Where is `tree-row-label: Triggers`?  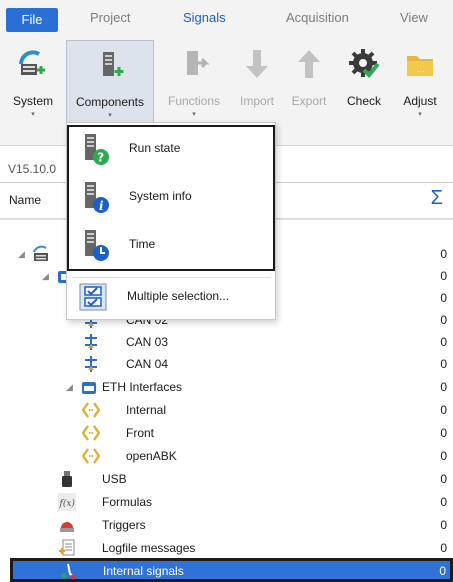 tree-row-label: Triggers is located at coordinates (124, 525).